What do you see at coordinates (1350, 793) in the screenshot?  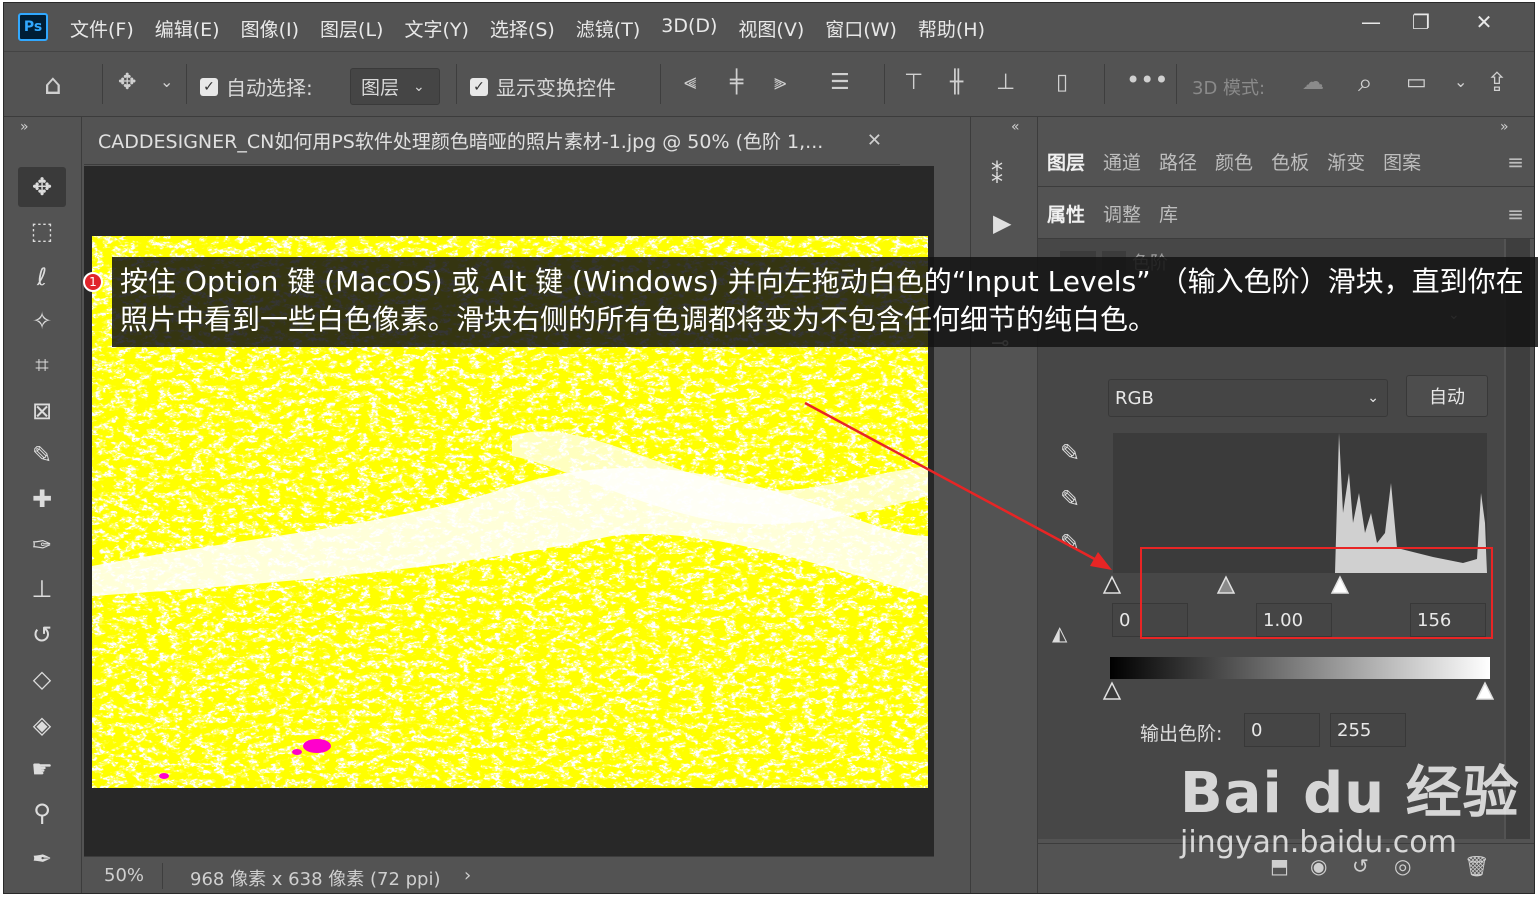 I see `watermark-brand: Bai du 经验` at bounding box center [1350, 793].